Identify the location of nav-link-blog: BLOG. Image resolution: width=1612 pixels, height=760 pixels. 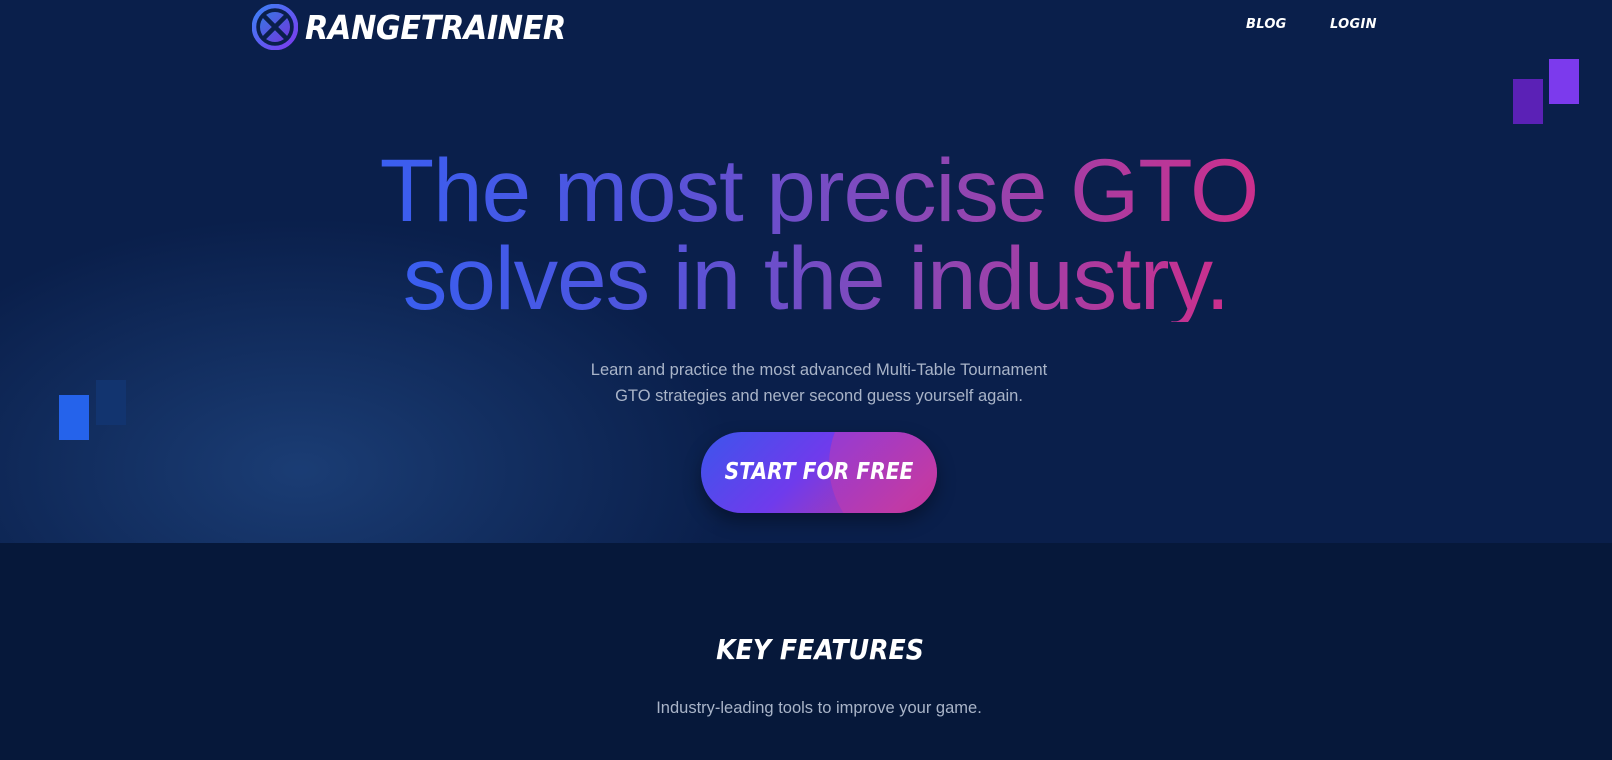
(1266, 24).